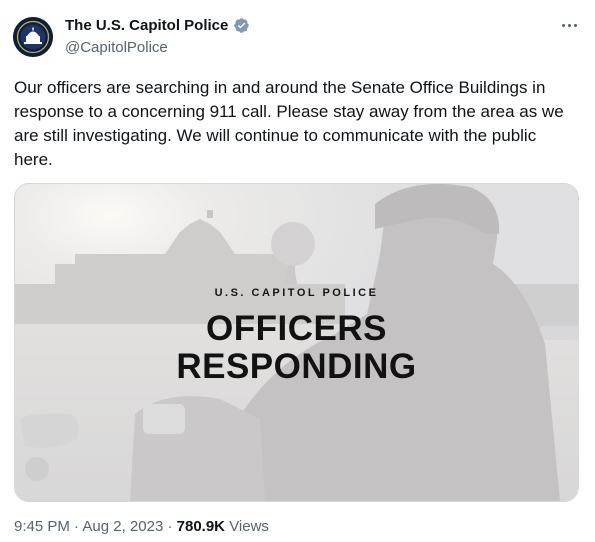  I want to click on author-avatar, so click(33, 37).